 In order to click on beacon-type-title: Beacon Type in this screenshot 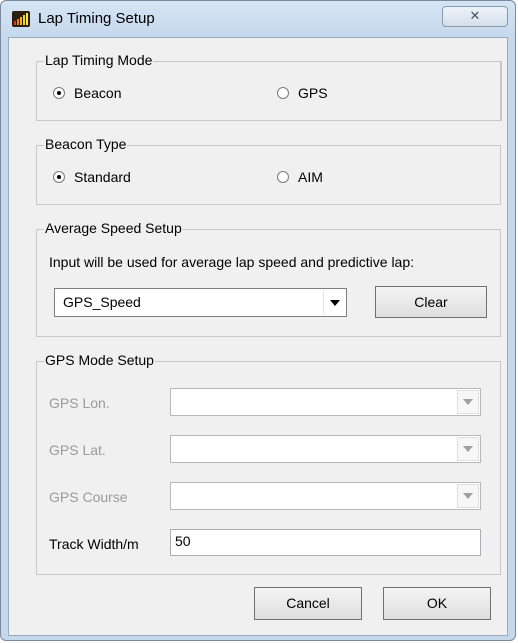, I will do `click(86, 144)`.